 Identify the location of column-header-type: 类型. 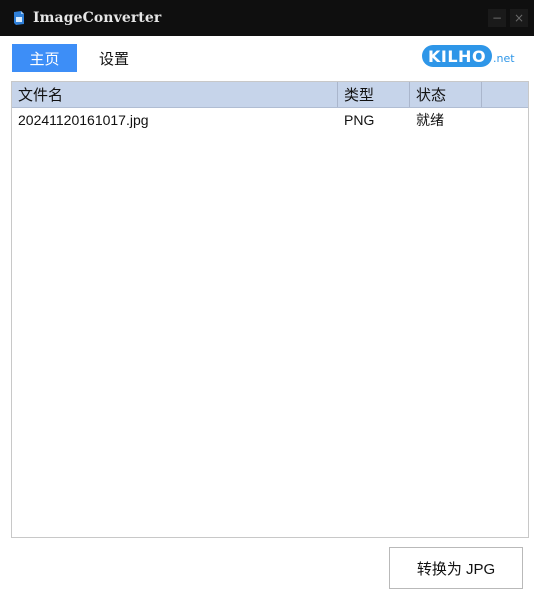
(374, 94).